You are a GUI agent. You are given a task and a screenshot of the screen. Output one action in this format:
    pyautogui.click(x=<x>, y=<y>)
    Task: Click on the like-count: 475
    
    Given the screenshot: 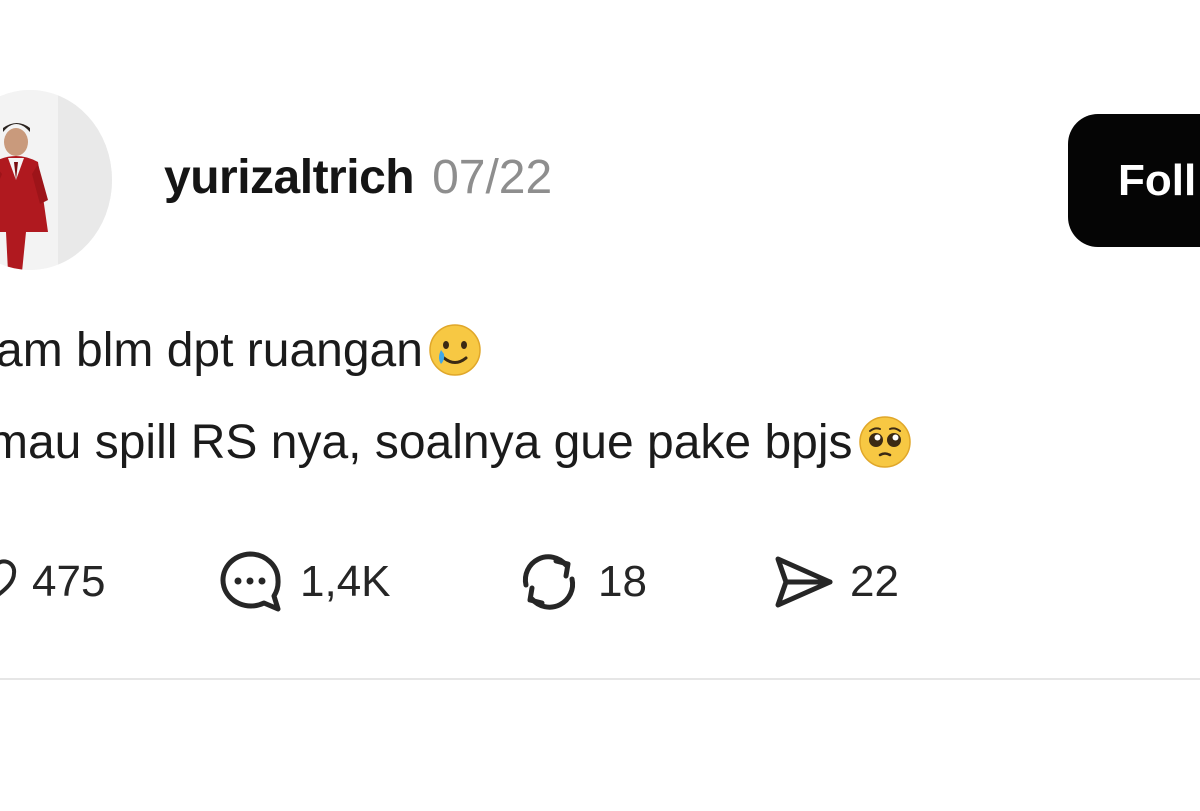 What is the action you would take?
    pyautogui.click(x=69, y=581)
    